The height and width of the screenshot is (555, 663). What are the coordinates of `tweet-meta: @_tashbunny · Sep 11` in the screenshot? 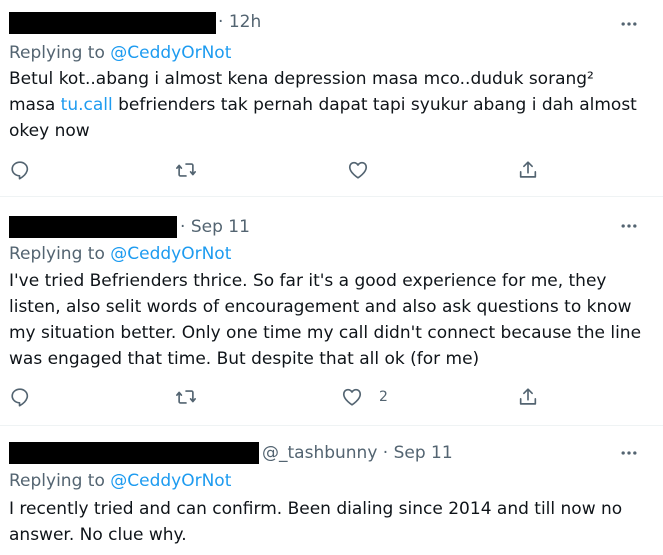 It's located at (357, 453).